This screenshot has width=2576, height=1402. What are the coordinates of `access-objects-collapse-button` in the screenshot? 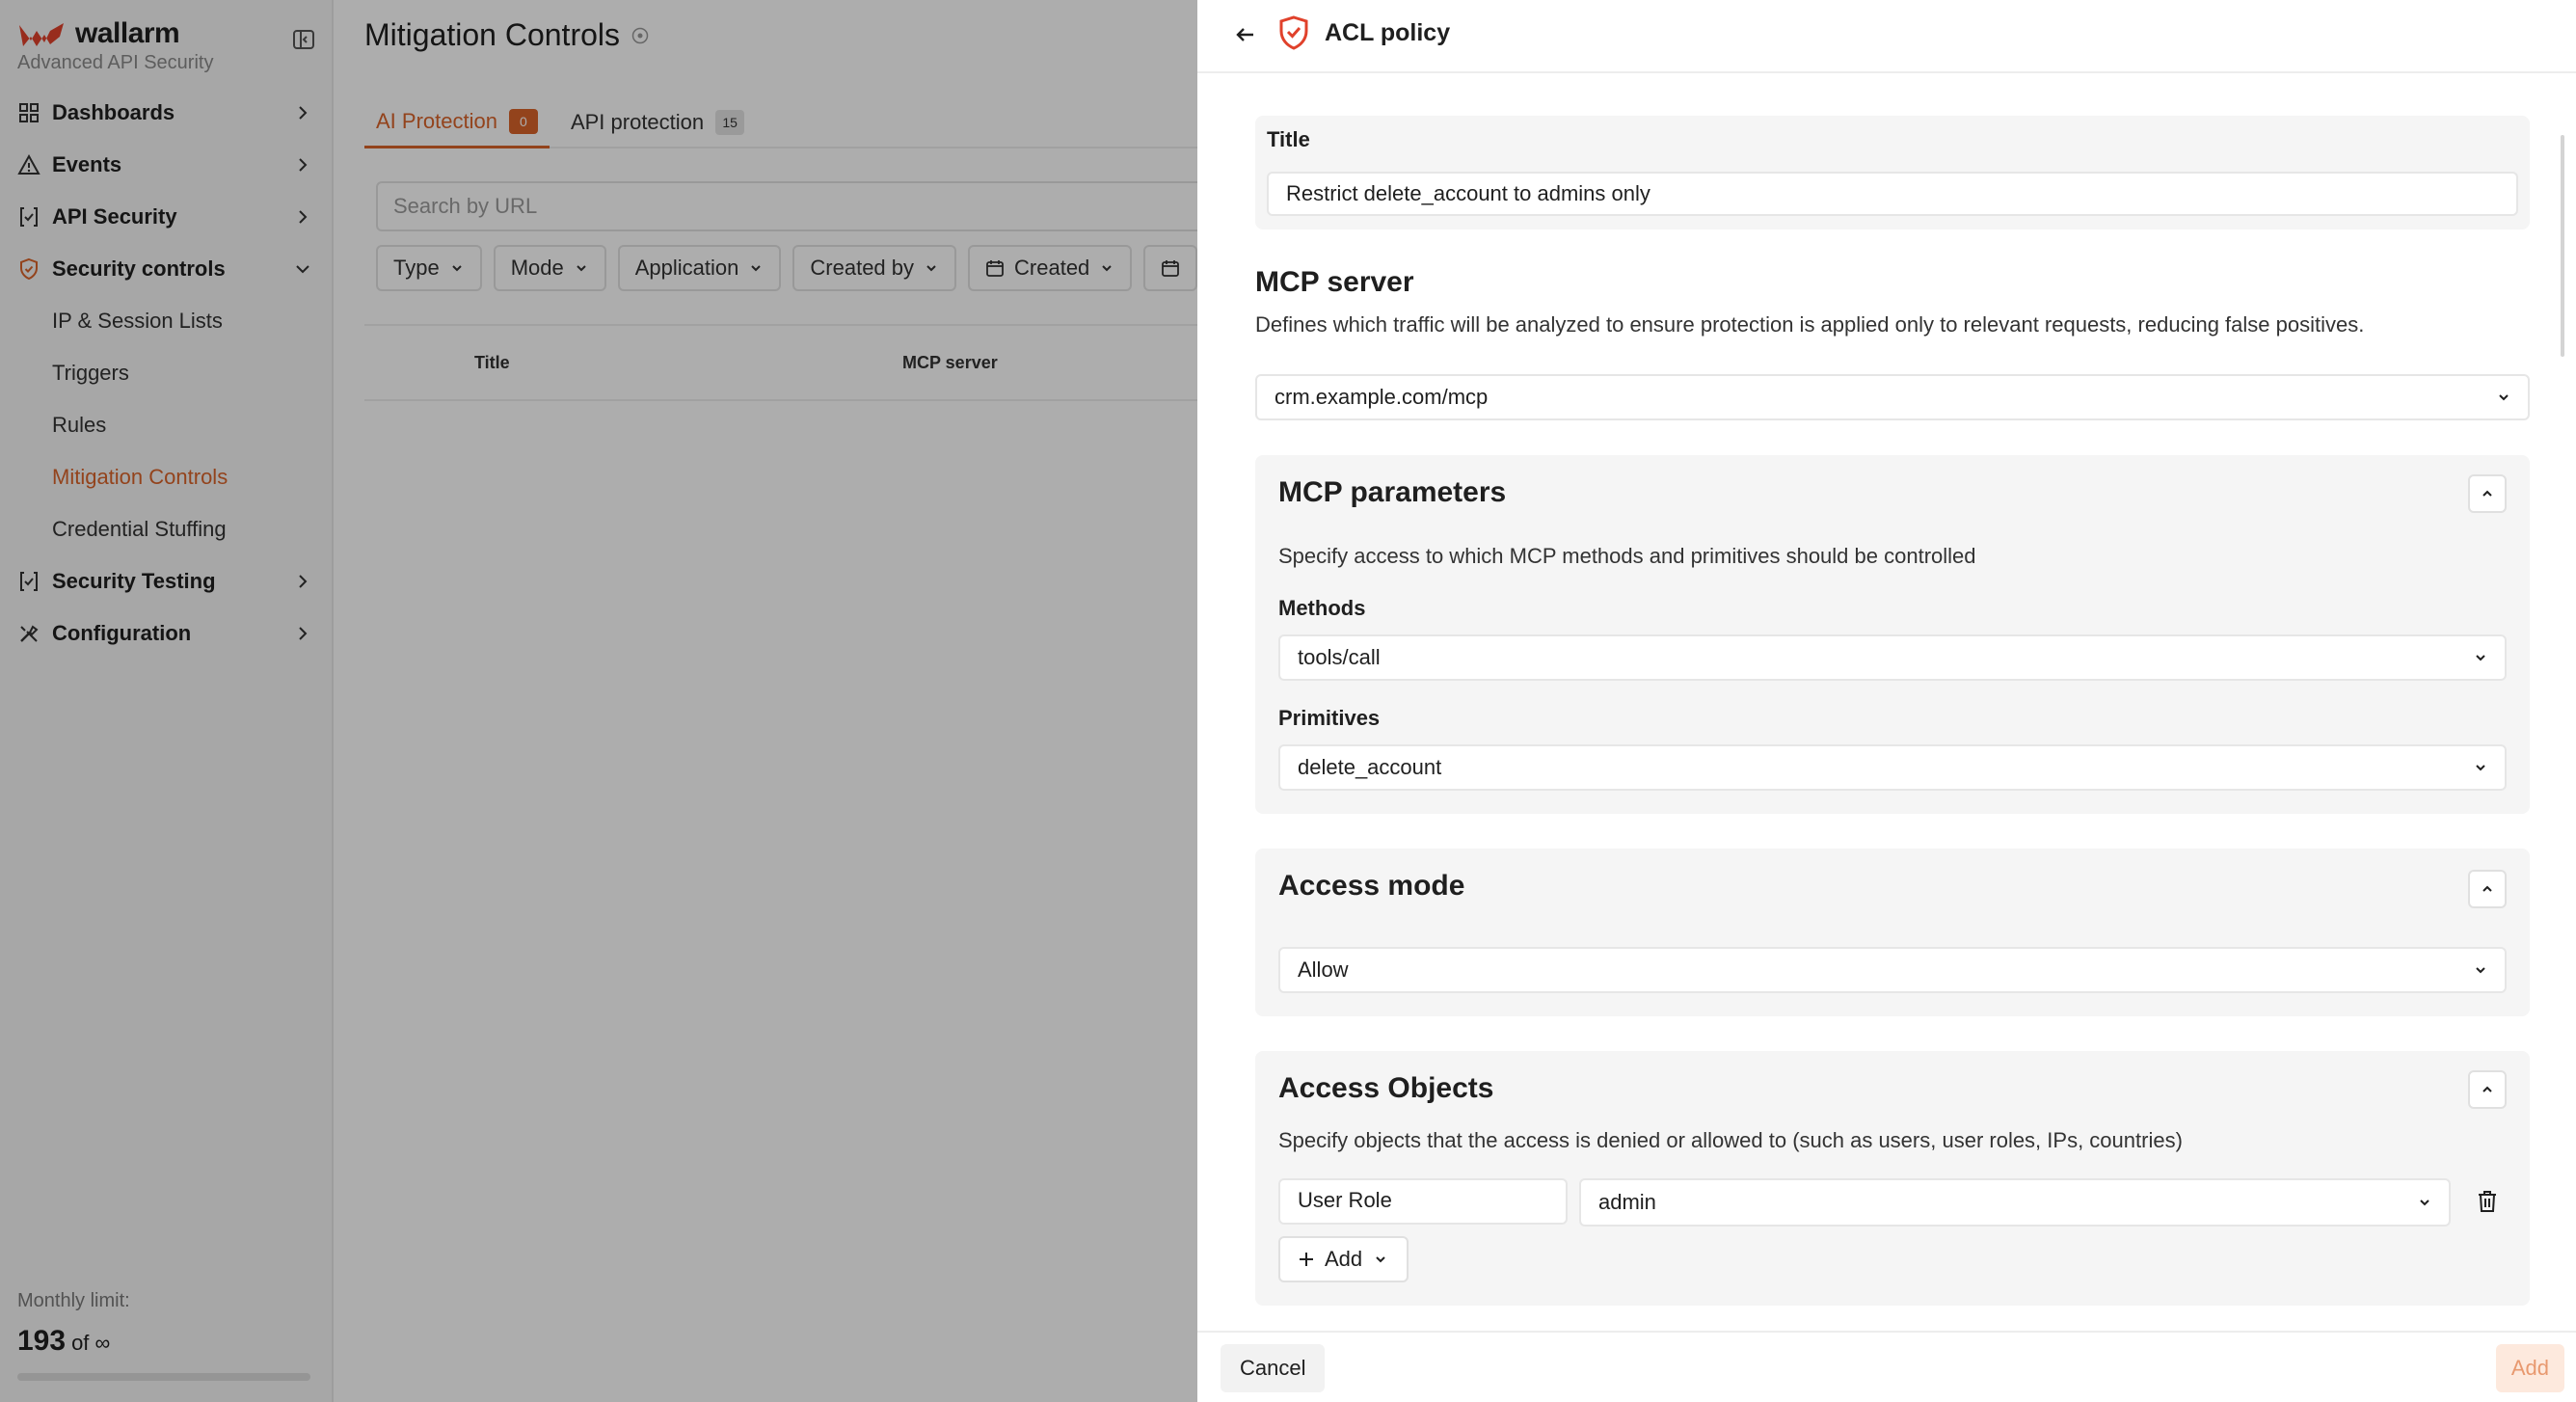 It's located at (2488, 1090).